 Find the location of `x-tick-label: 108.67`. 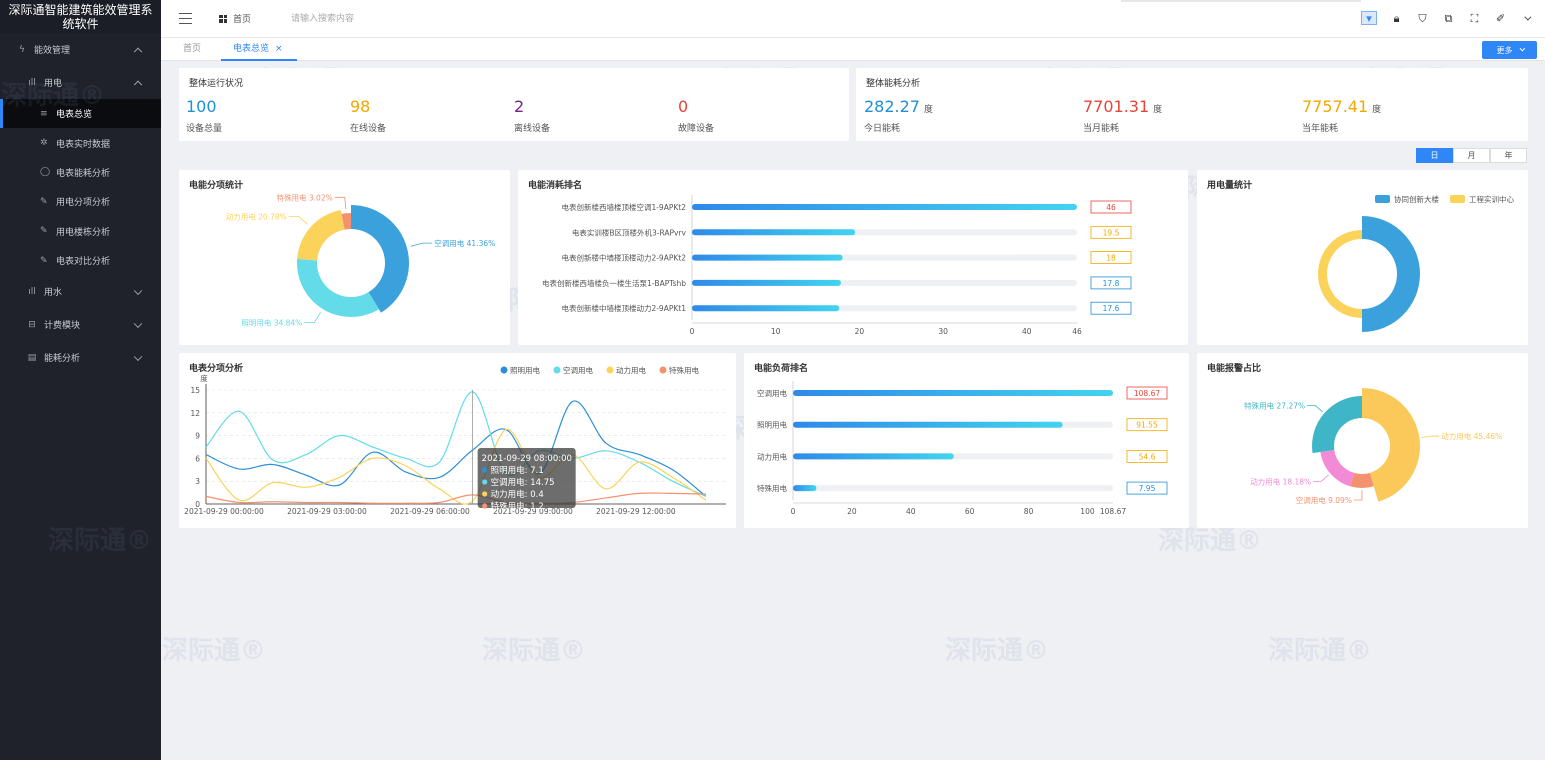

x-tick-label: 108.67 is located at coordinates (1113, 511).